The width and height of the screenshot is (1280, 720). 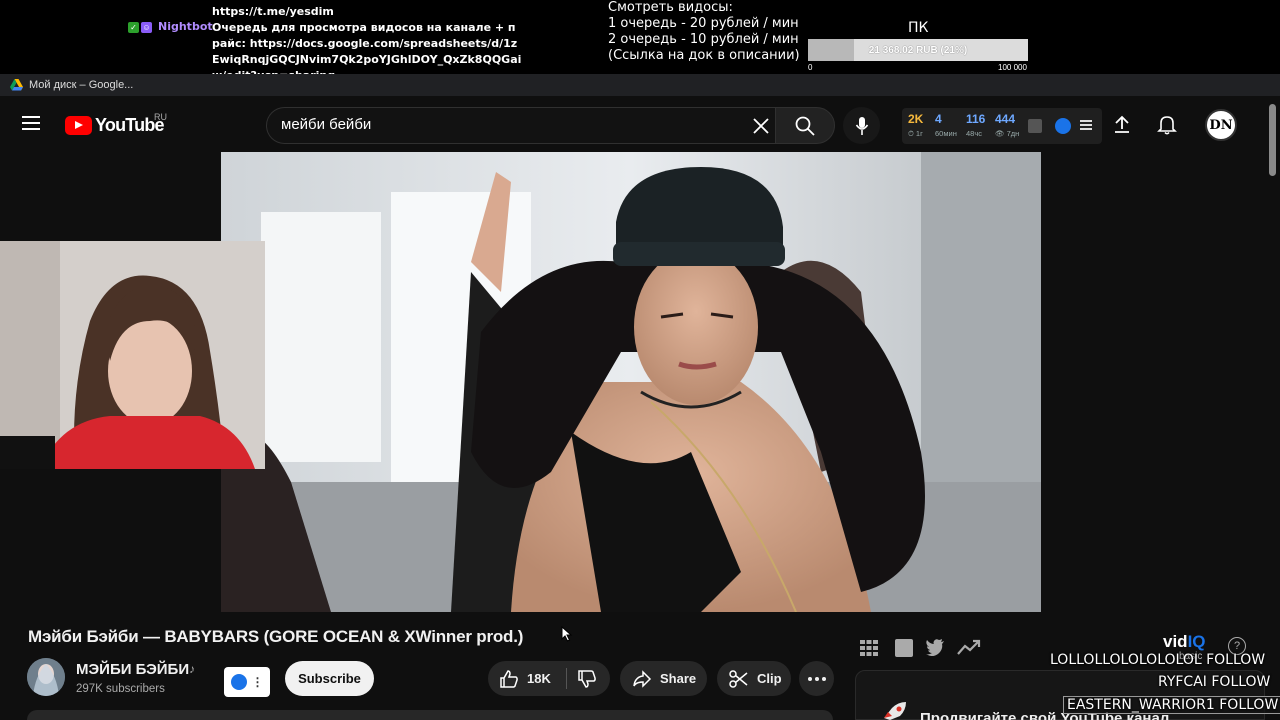 I want to click on vidiq-stat-label: 👁 7дн, so click(x=1007, y=133).